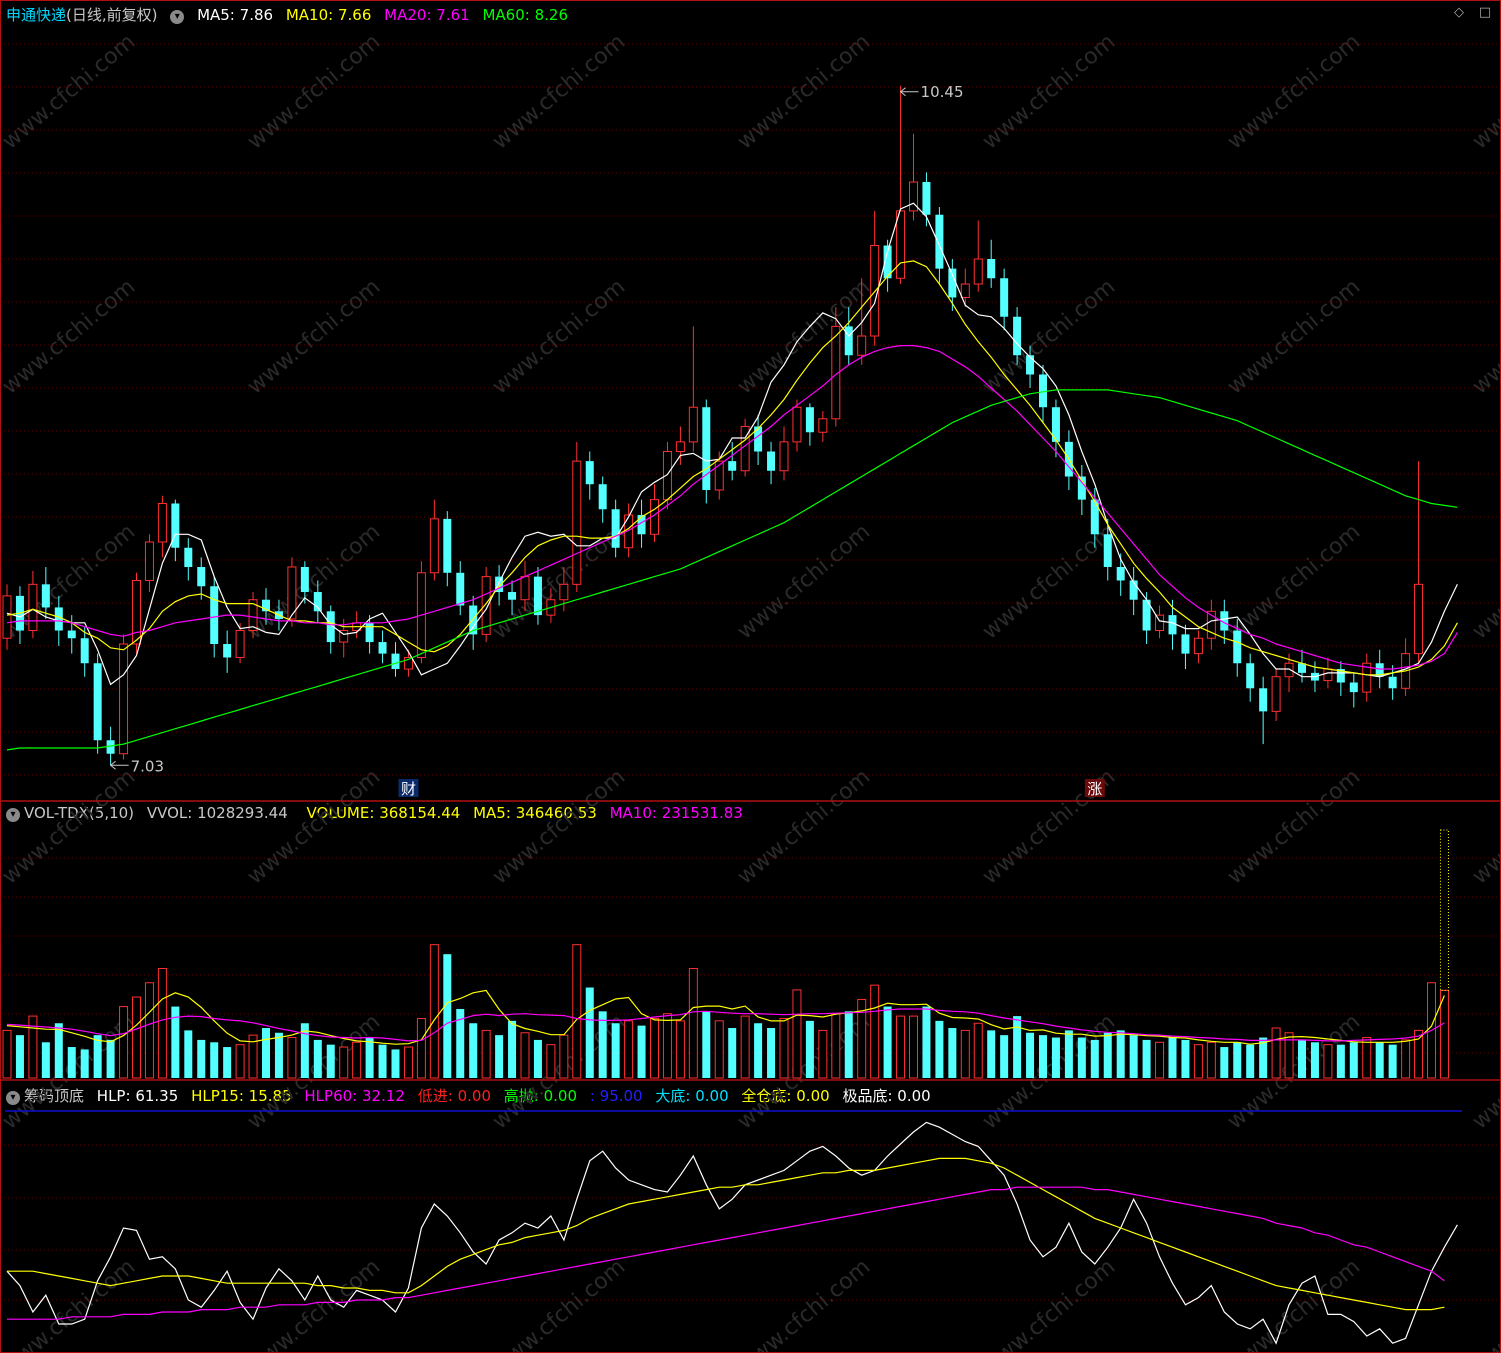 This screenshot has height=1353, width=1501. What do you see at coordinates (1094, 789) in the screenshot?
I see `event-mark-text: 涨` at bounding box center [1094, 789].